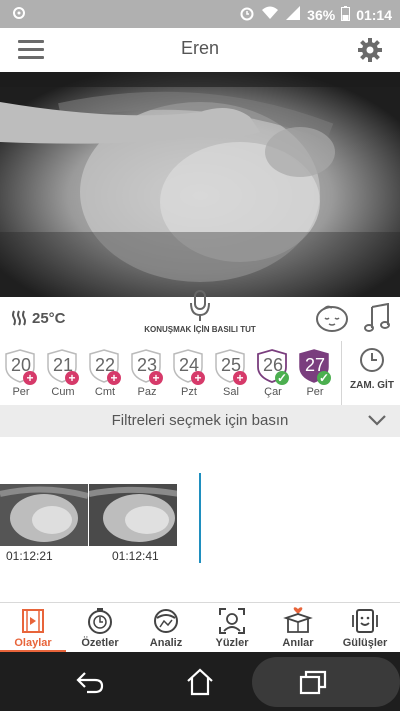 The height and width of the screenshot is (711, 400). I want to click on nav-label: Gülüşler, so click(365, 643).